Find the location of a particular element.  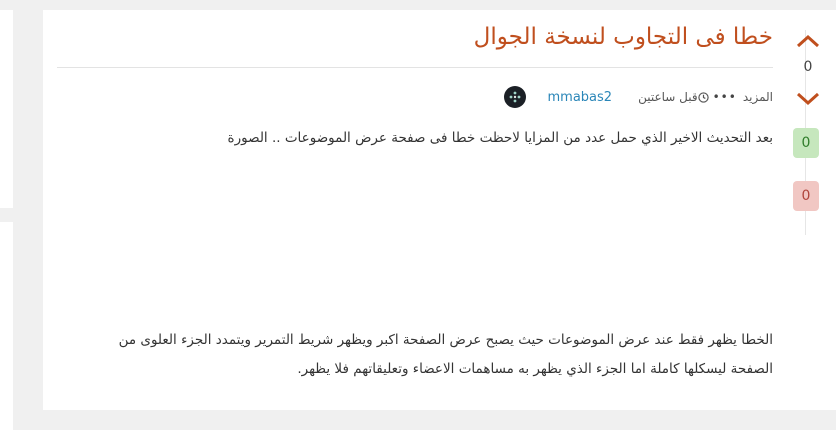

upvote-button is located at coordinates (808, 41).